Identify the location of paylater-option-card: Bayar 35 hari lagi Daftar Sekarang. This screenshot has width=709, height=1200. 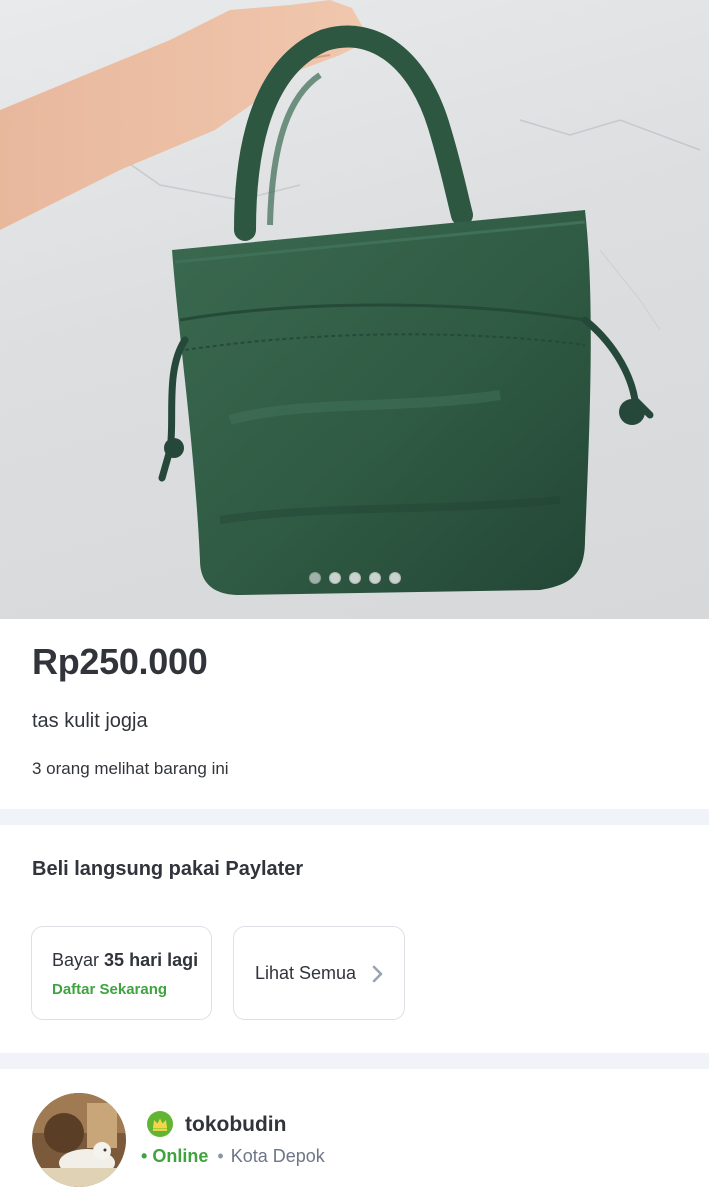
(121, 973).